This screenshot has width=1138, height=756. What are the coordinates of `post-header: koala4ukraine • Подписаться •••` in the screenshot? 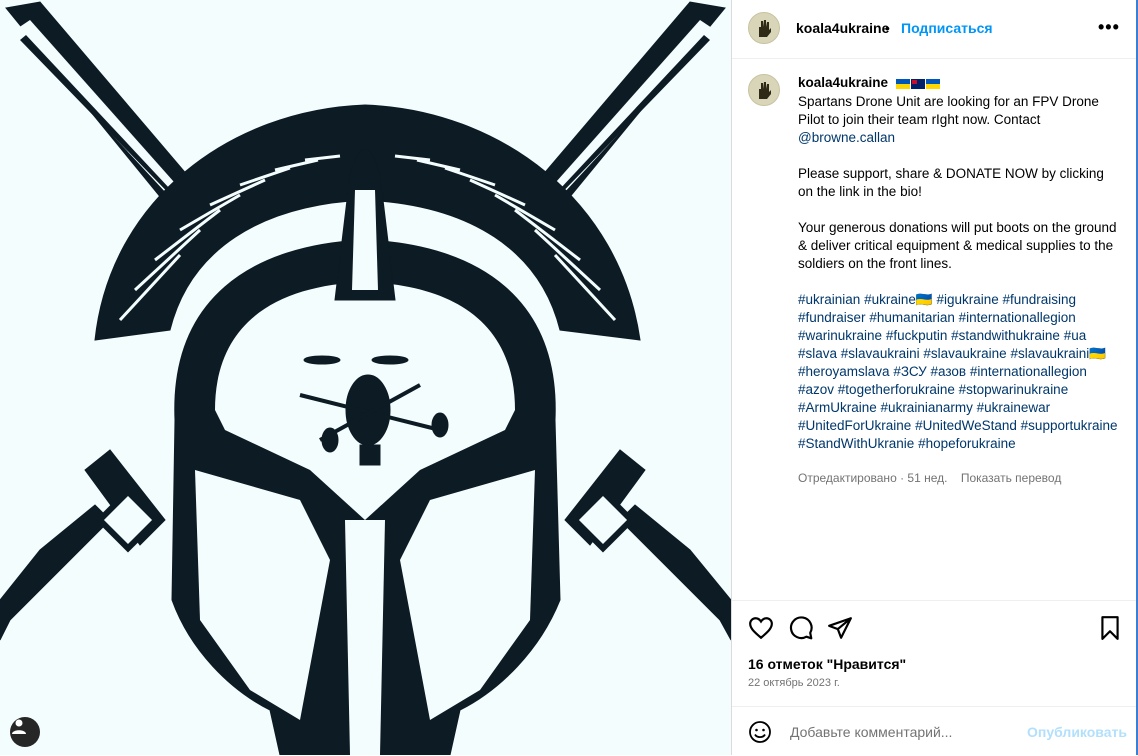 It's located at (934, 29).